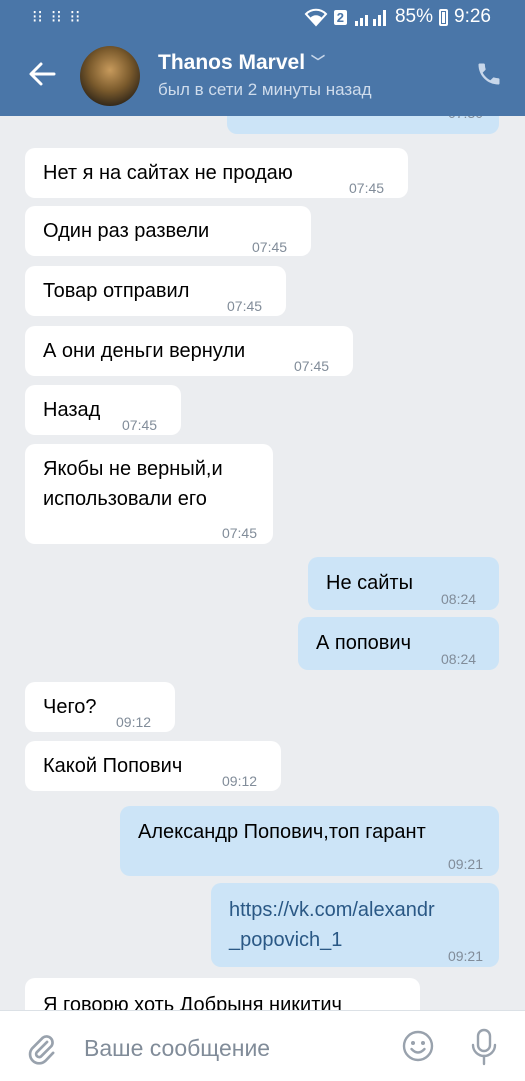  What do you see at coordinates (465, 121) in the screenshot?
I see `message-time: 07:30` at bounding box center [465, 121].